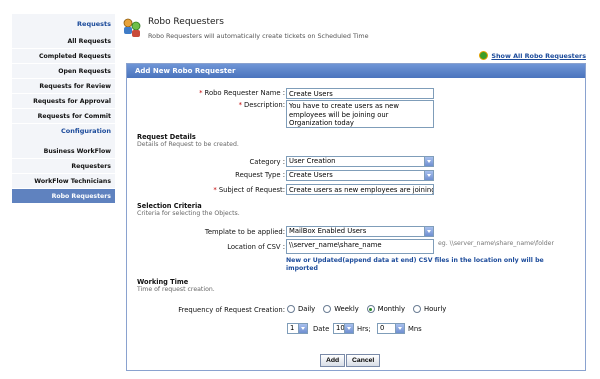 The width and height of the screenshot is (600, 379). I want to click on sidebar-item-all-requests: All Requests, so click(63, 41).